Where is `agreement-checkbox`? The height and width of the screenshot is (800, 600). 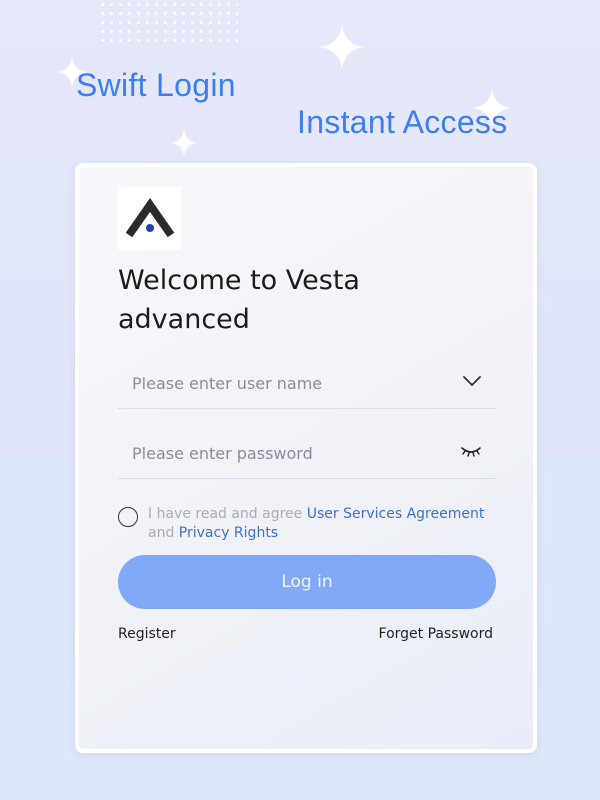
agreement-checkbox is located at coordinates (128, 517).